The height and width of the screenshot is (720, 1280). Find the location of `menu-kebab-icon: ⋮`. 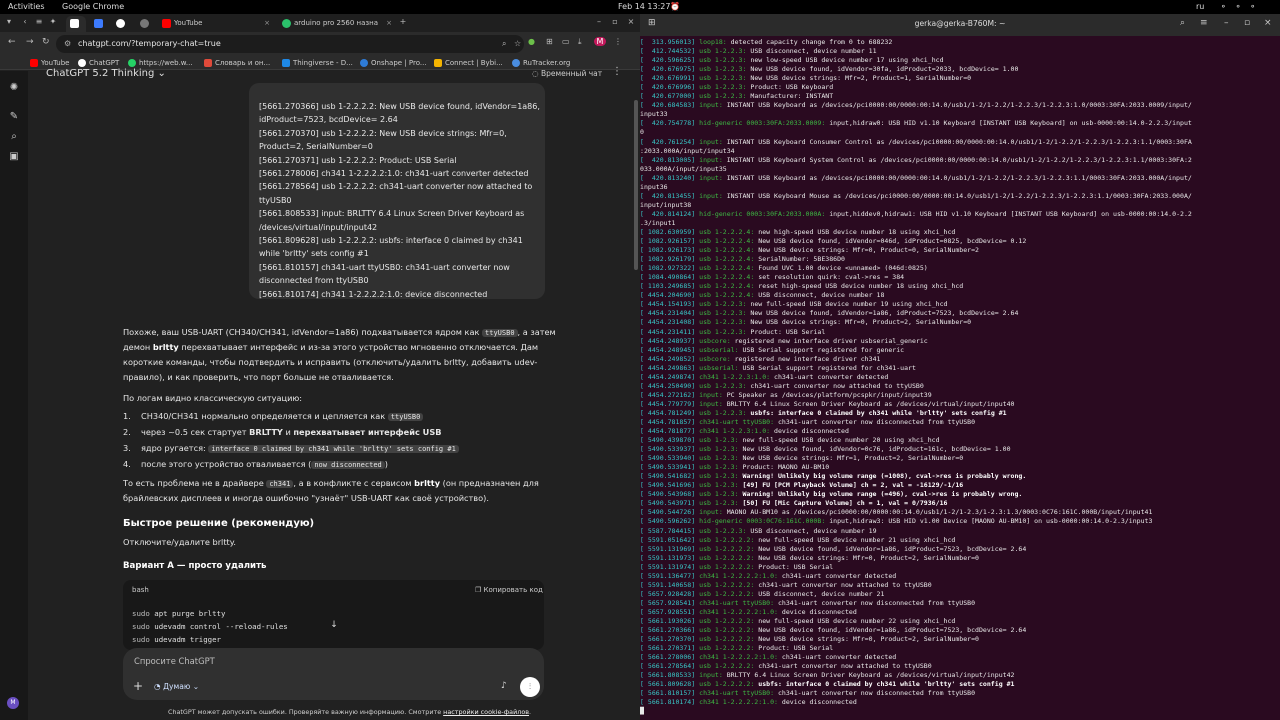

menu-kebab-icon: ⋮ is located at coordinates (618, 41).